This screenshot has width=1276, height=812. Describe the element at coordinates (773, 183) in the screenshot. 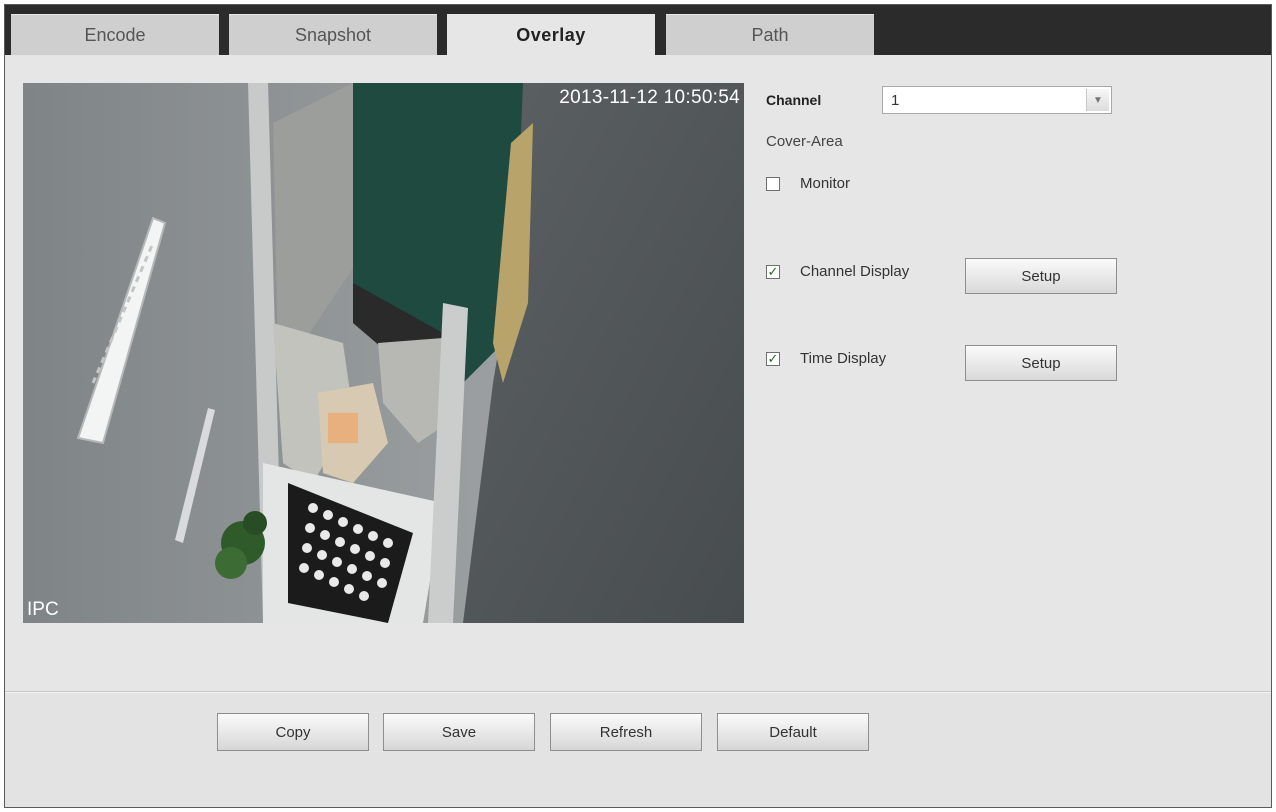

I see `monitor-checkbox` at that location.